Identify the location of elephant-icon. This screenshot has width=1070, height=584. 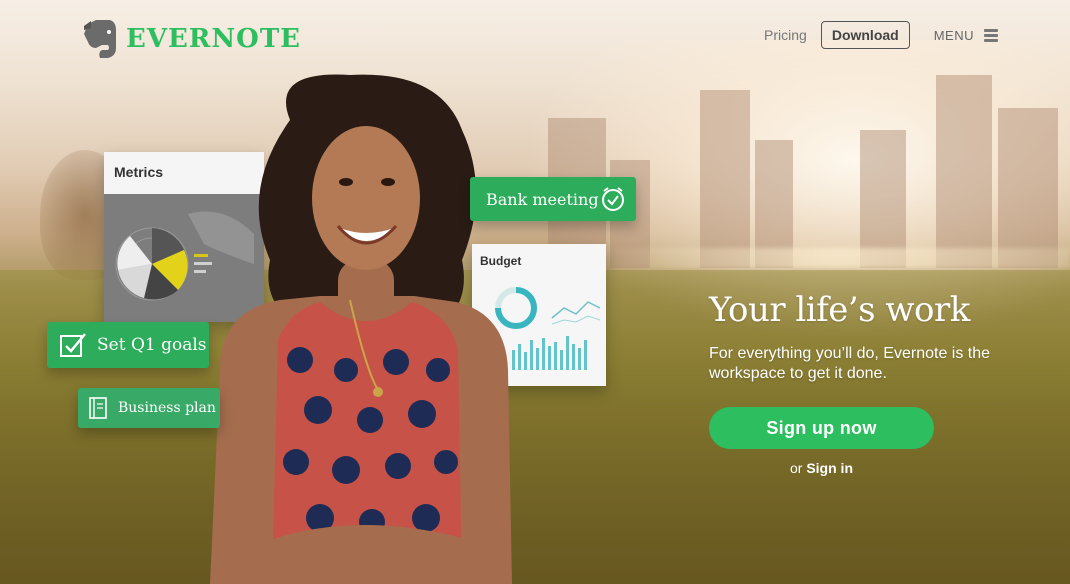
(100, 39).